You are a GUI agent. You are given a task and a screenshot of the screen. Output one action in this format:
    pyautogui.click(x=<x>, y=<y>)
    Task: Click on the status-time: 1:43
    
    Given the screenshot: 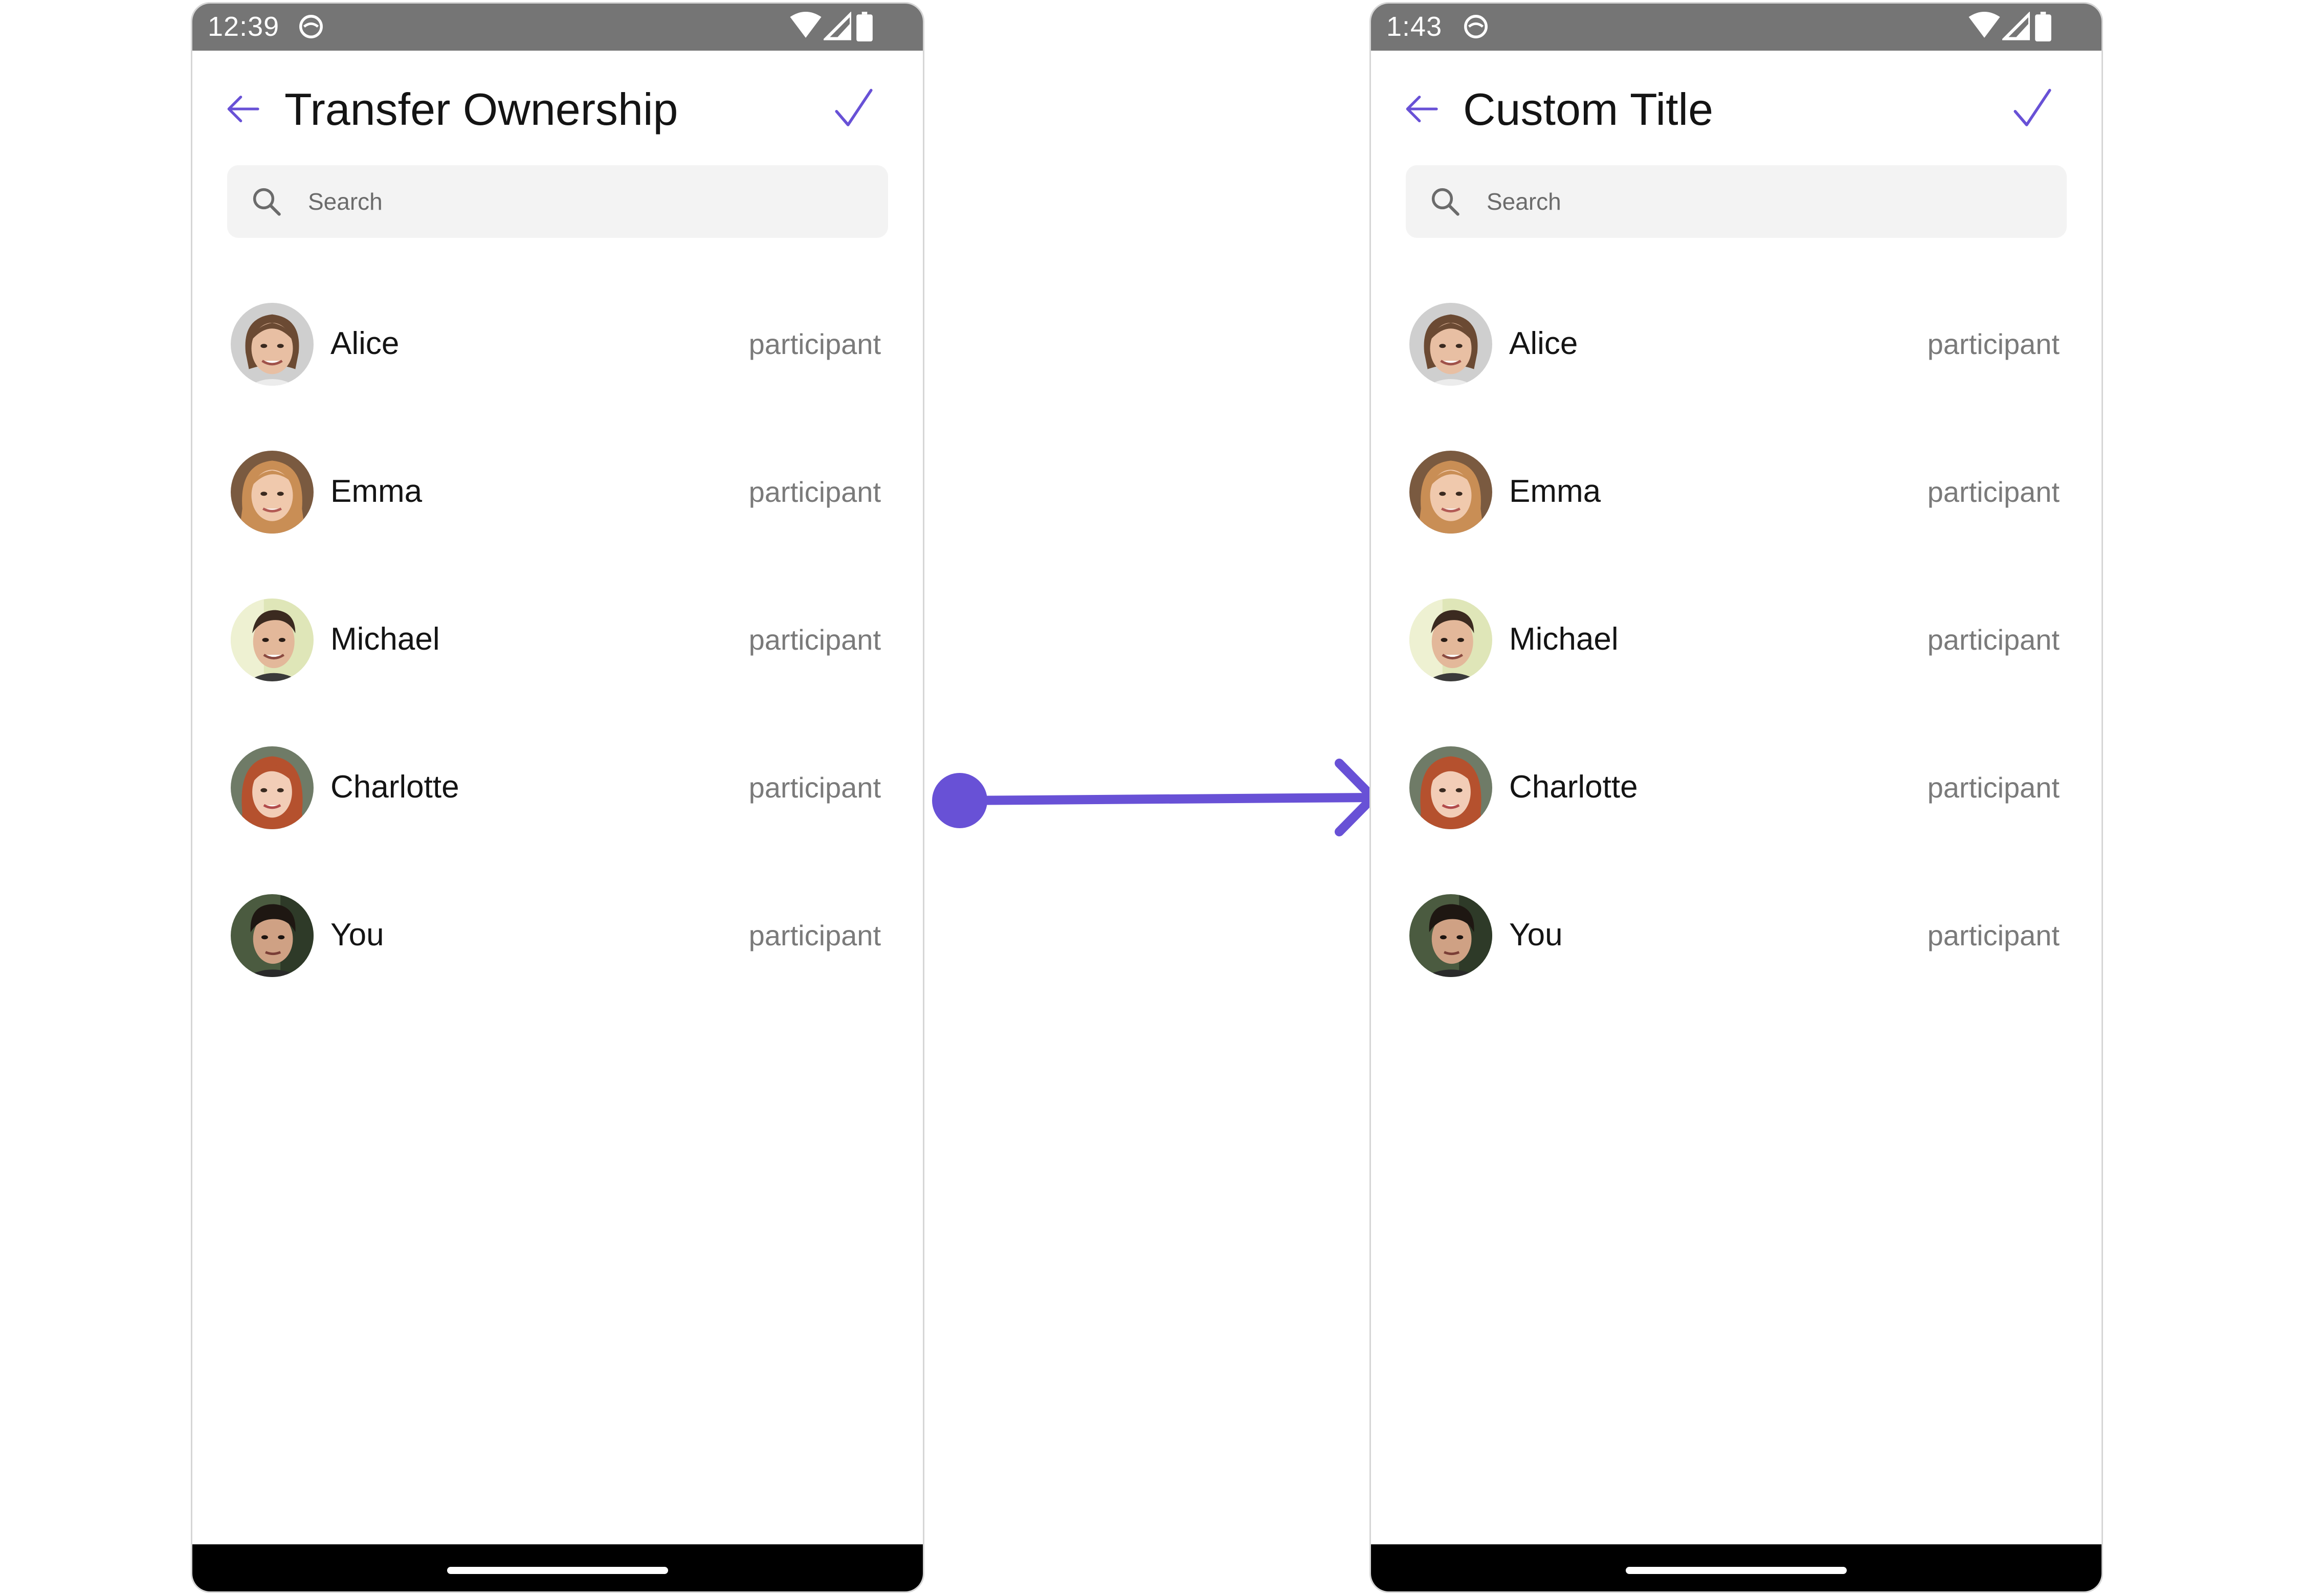 What is the action you would take?
    pyautogui.click(x=1414, y=26)
    